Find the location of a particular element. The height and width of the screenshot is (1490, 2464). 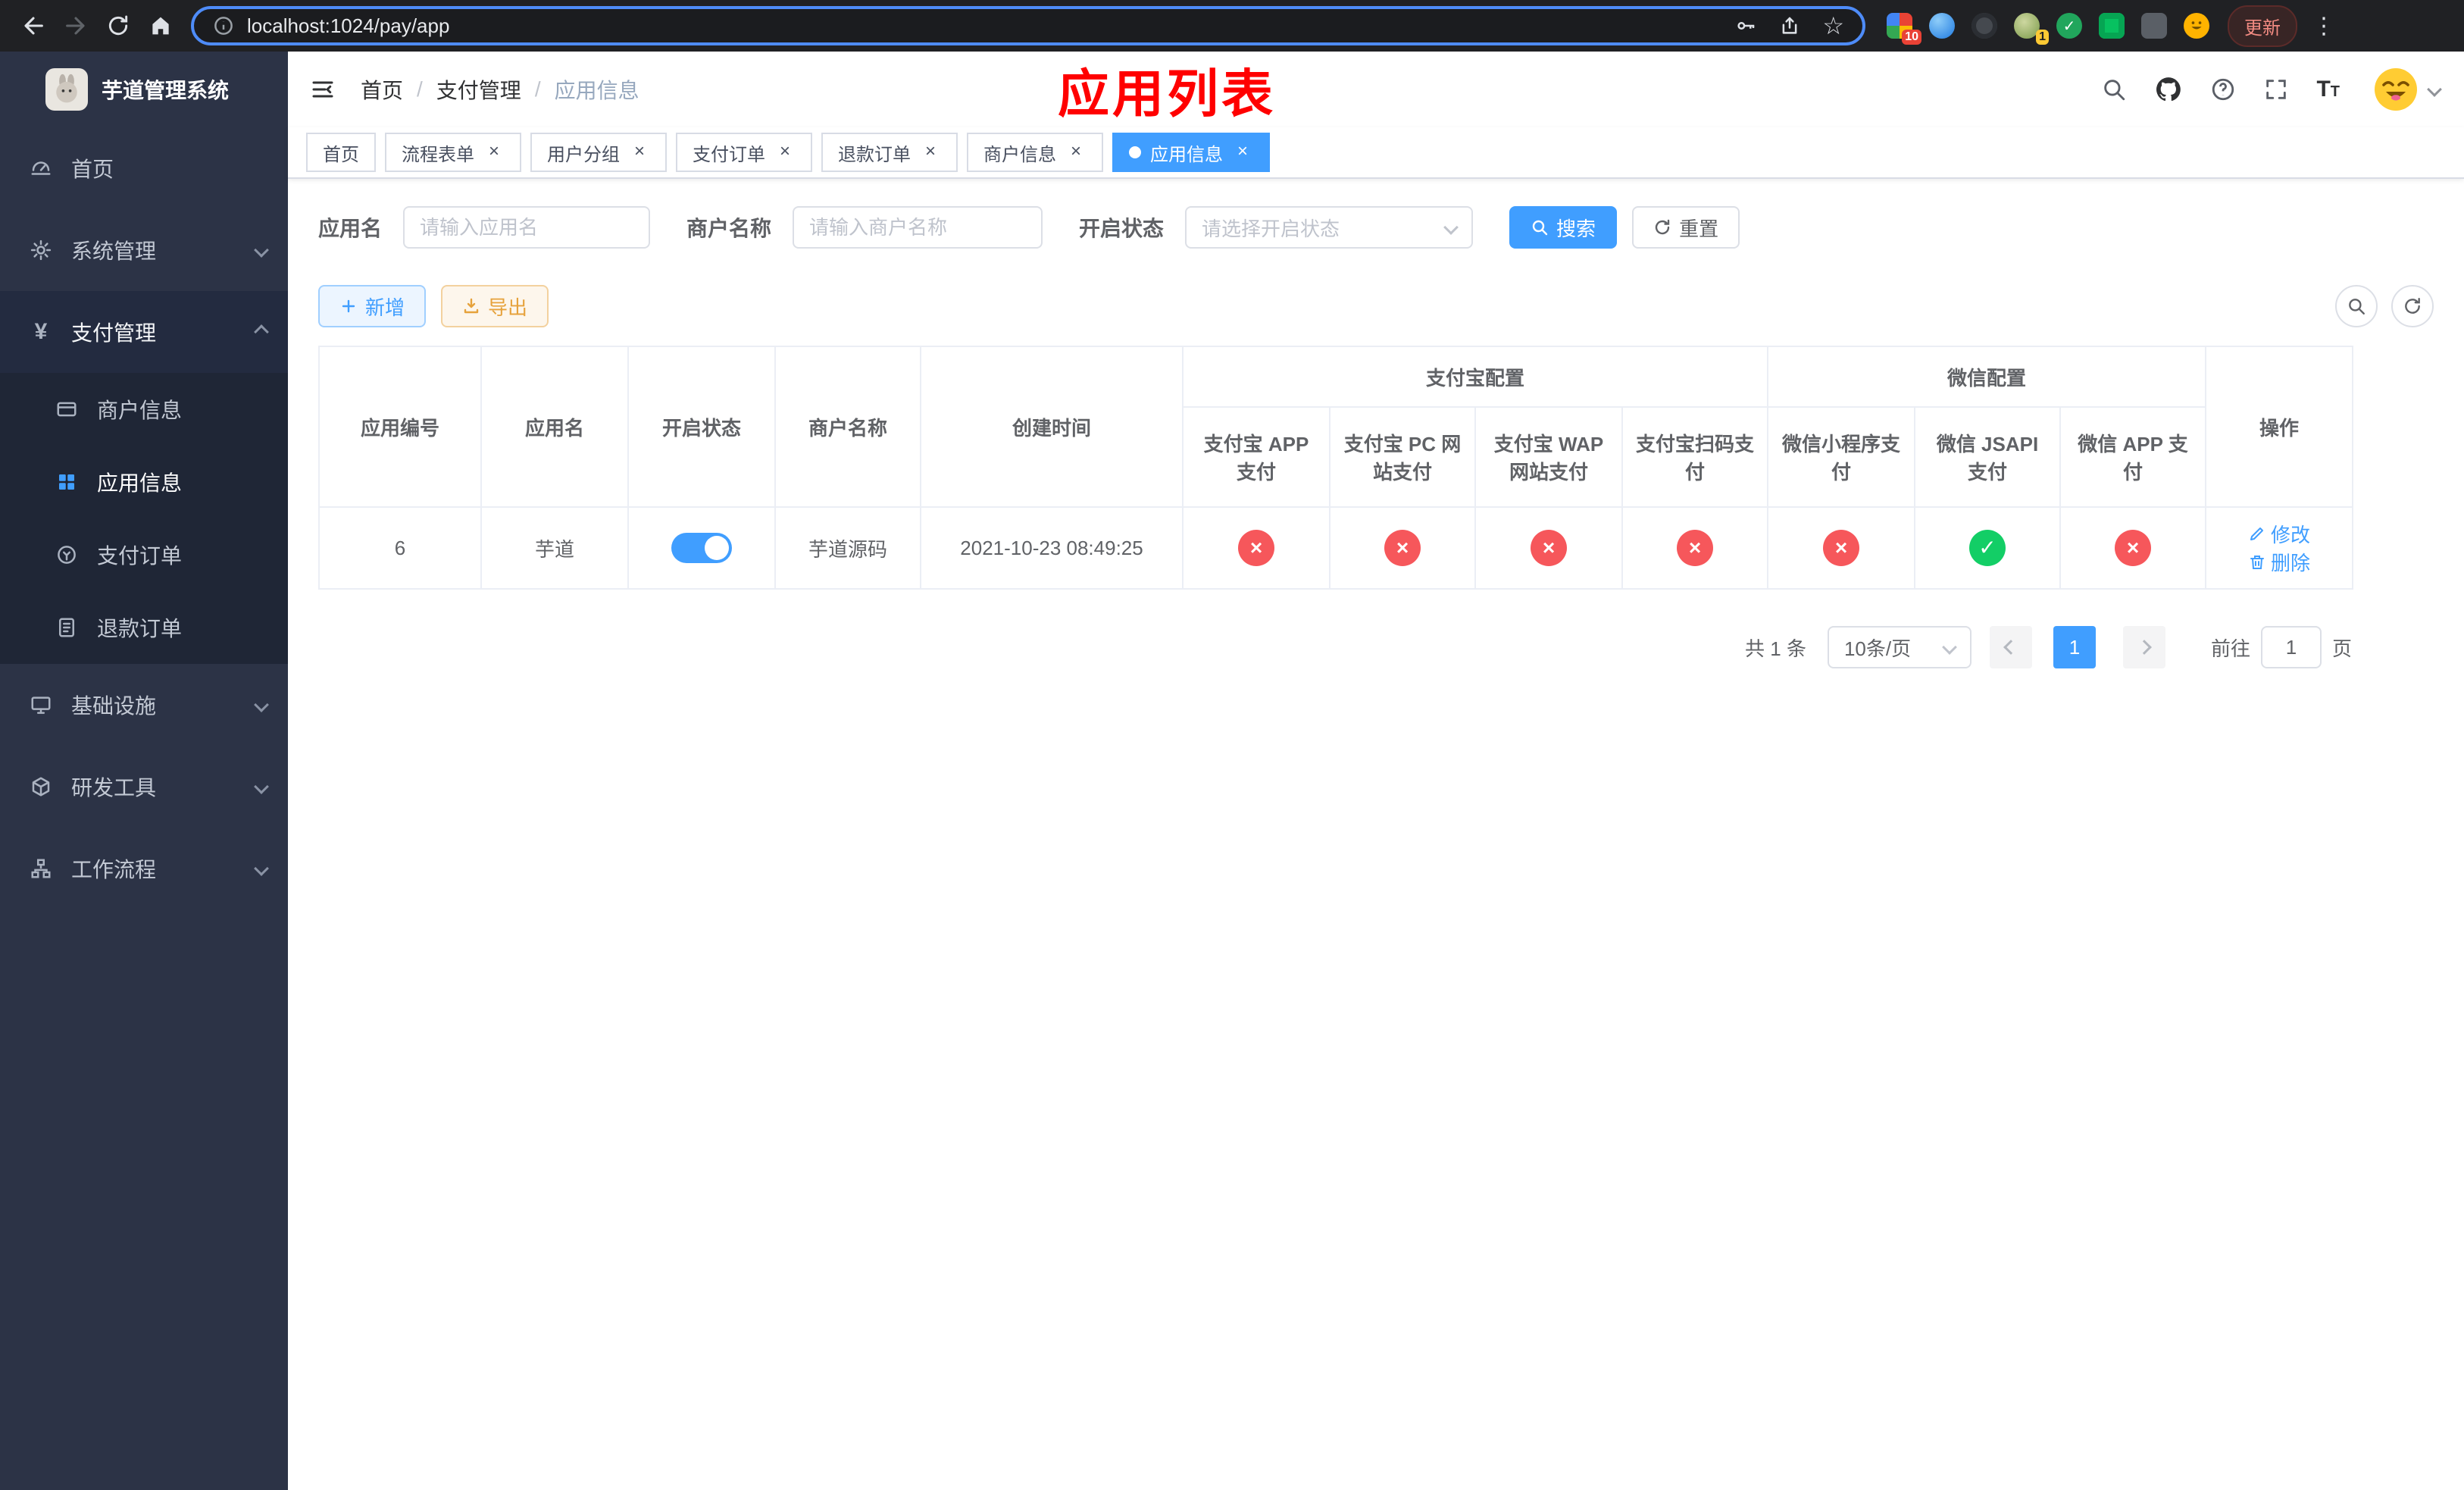

sidebar-item-dev-tools: 研发工具 is located at coordinates (144, 787).